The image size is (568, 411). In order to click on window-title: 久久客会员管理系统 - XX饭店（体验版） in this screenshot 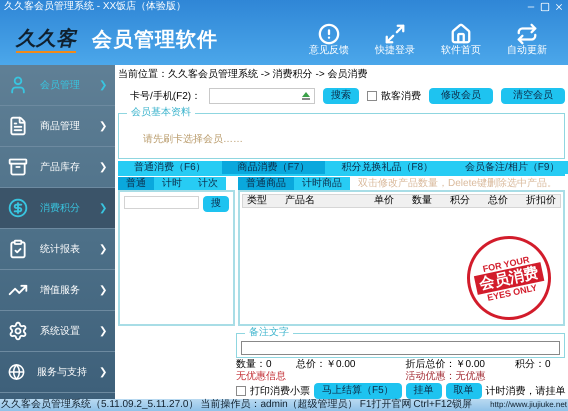, I will do `click(95, 7)`.